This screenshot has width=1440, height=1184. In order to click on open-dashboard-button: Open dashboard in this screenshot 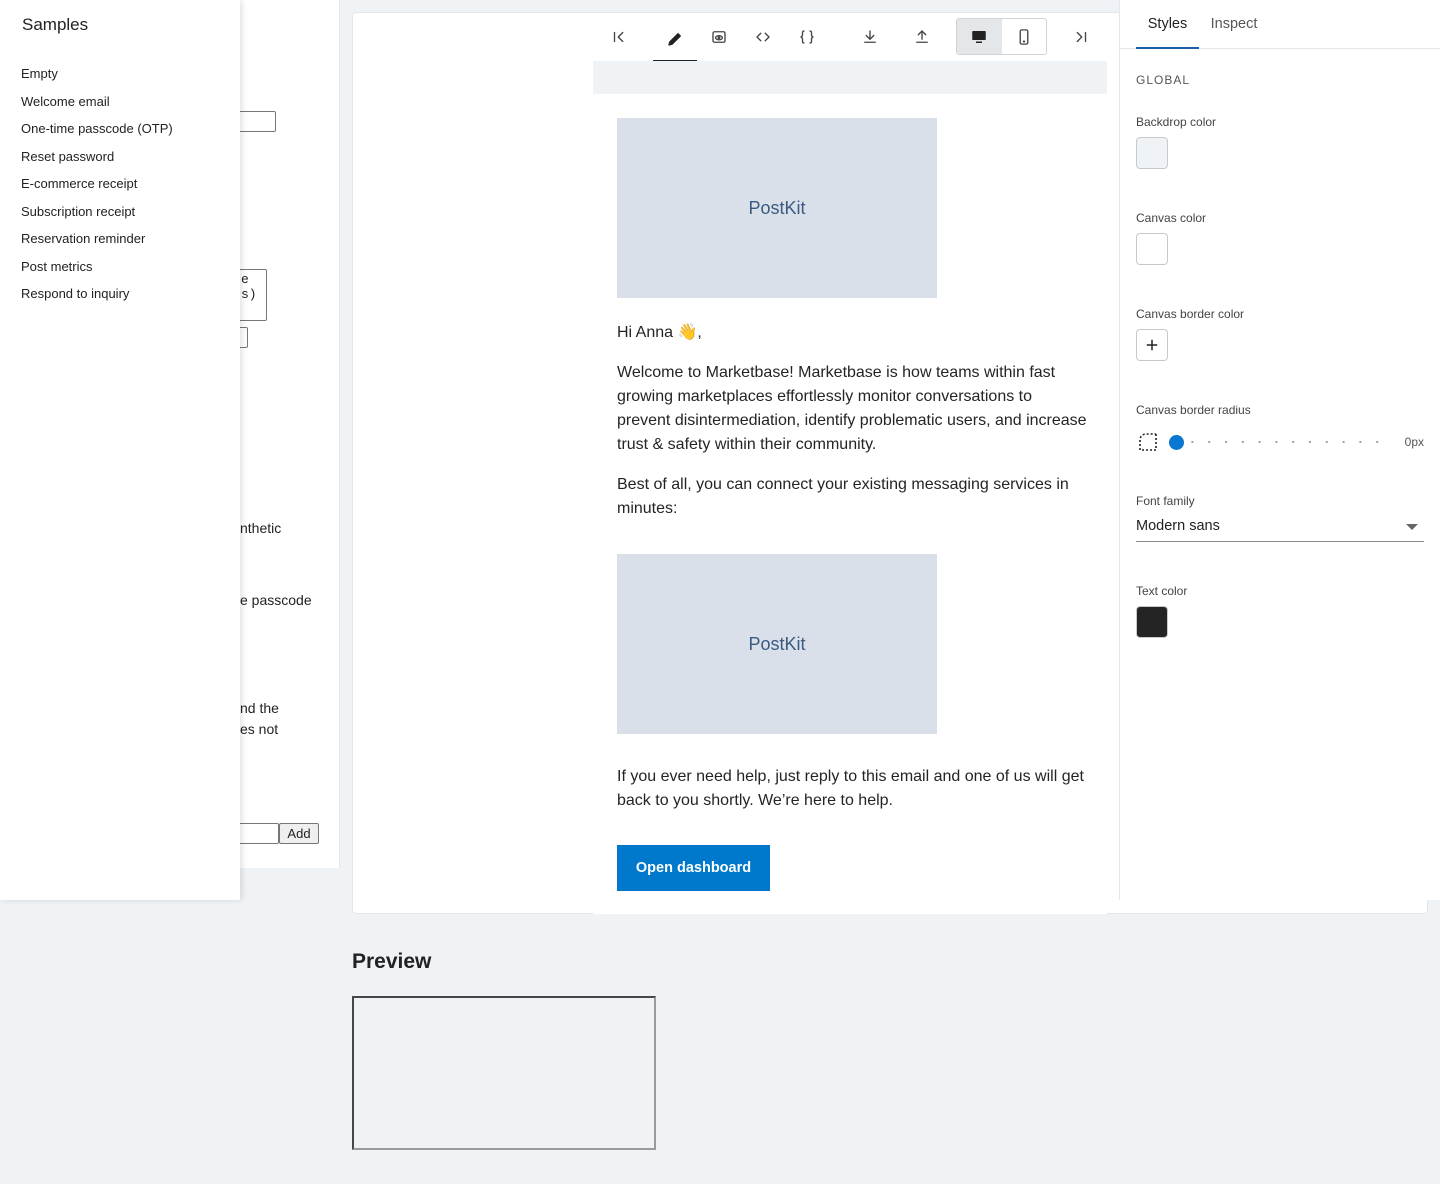, I will do `click(693, 868)`.